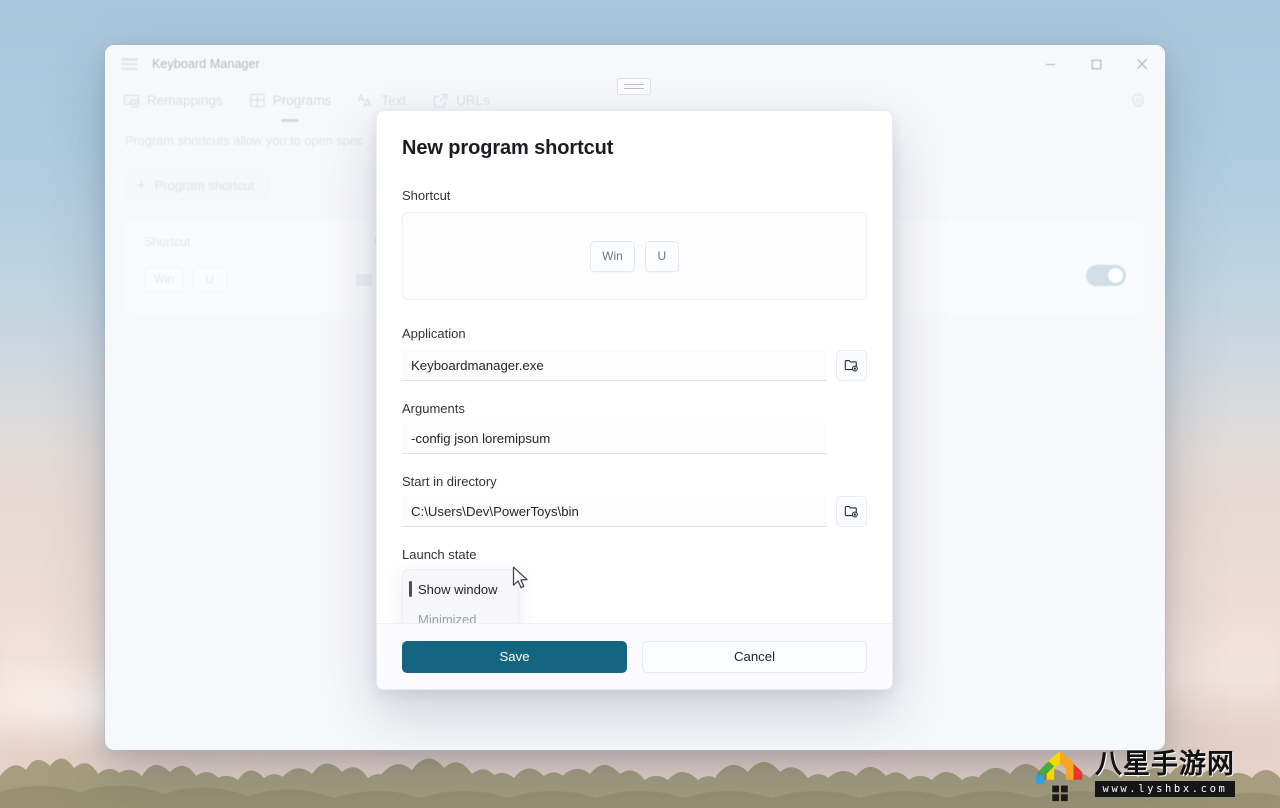 This screenshot has height=808, width=1280. Describe the element at coordinates (520, 577) in the screenshot. I see `mouse-cursor` at that location.